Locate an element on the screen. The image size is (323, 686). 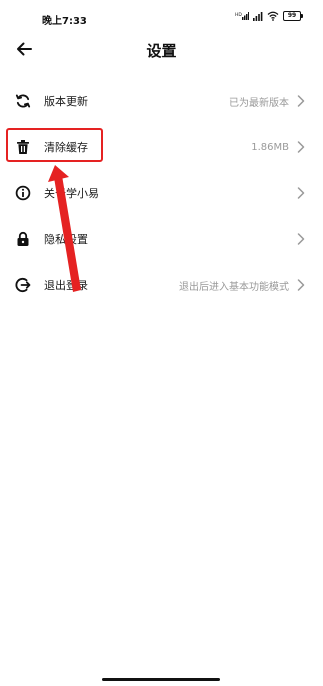
setting-item-version-update: 版本更新 已为最新版本 is located at coordinates (161, 101).